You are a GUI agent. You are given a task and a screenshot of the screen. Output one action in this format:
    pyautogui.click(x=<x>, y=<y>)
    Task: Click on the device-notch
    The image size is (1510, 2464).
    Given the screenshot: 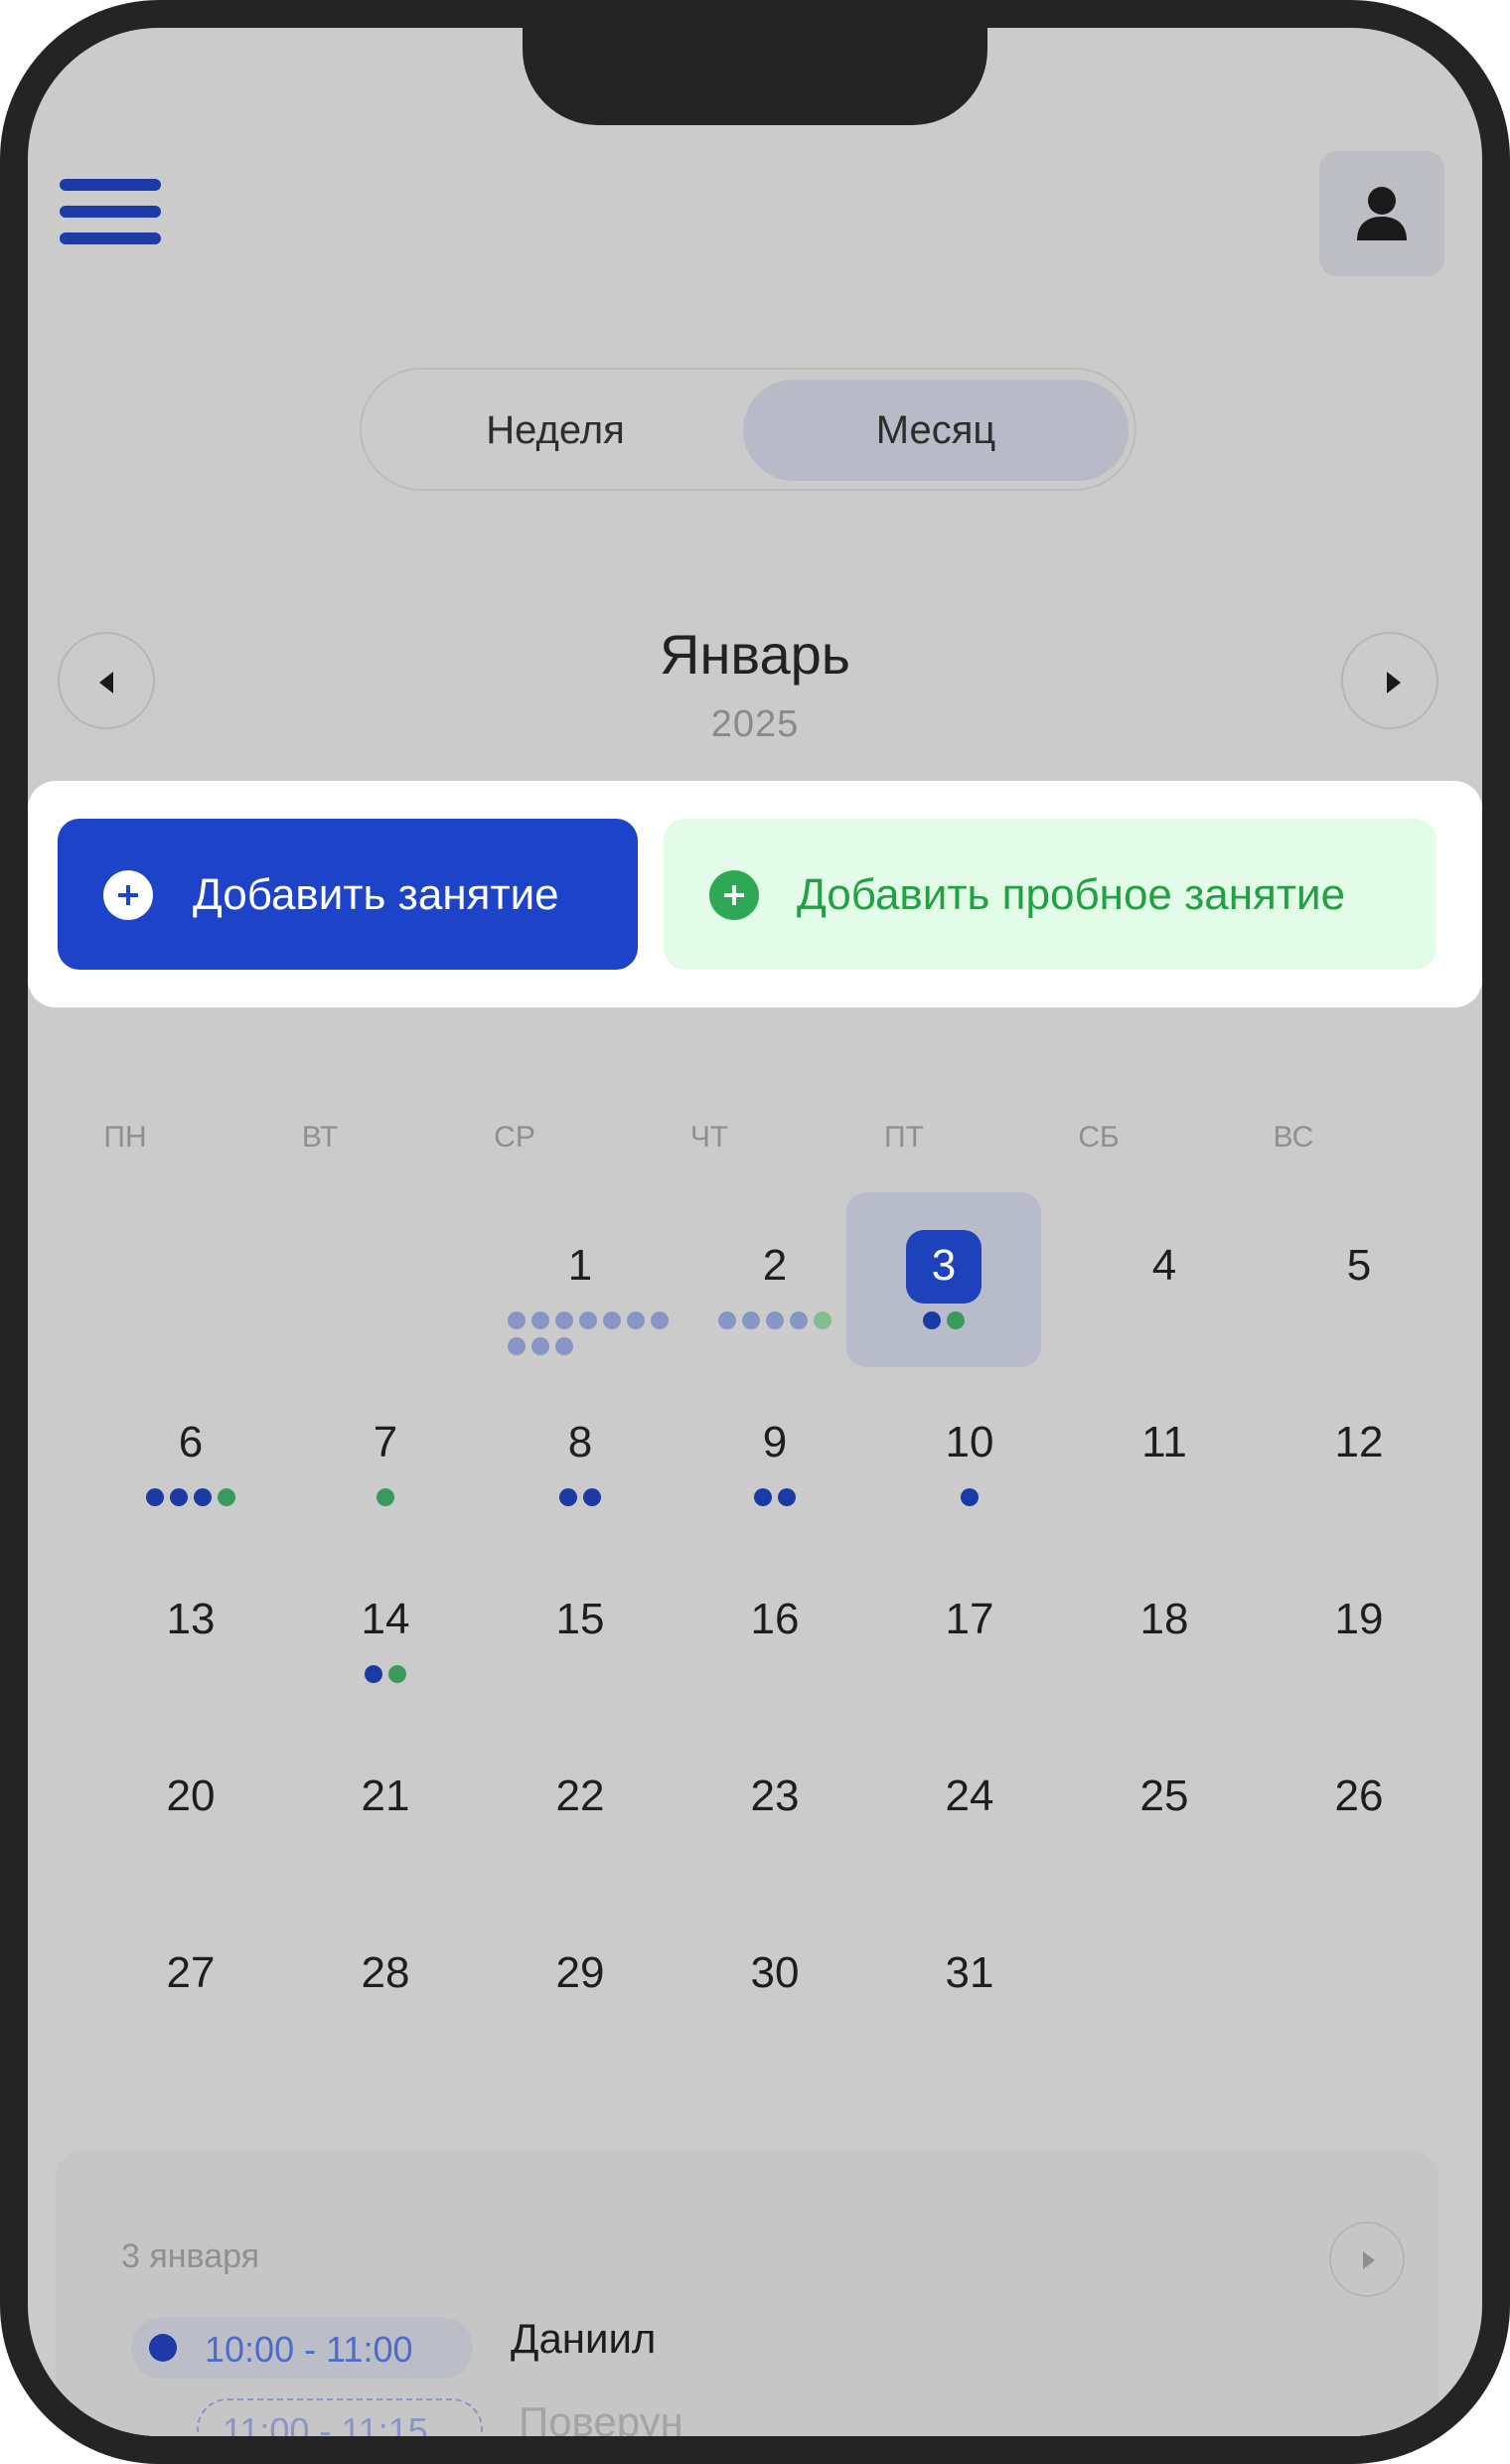 What is the action you would take?
    pyautogui.click(x=755, y=77)
    